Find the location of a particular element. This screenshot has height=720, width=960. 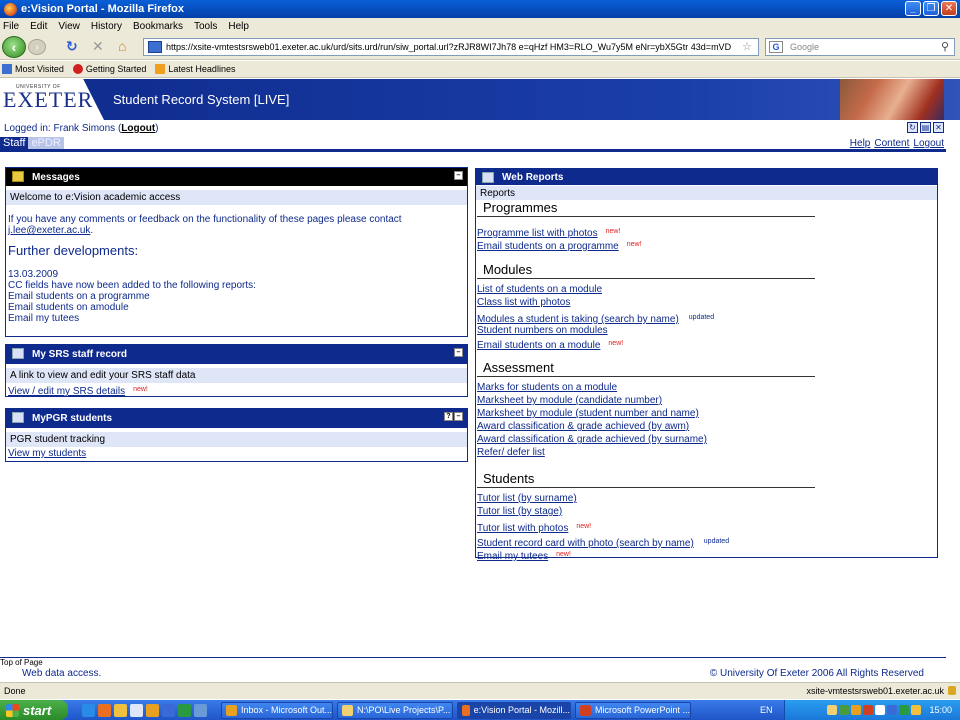

update-date: 13.03.2009 is located at coordinates (33, 274).